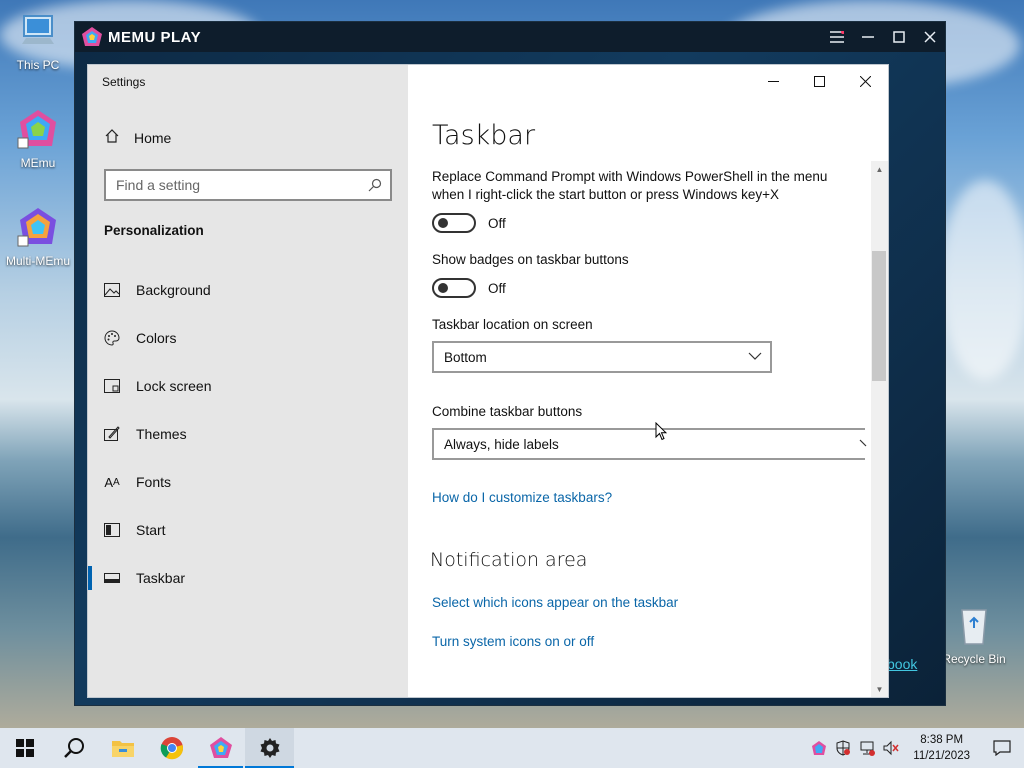  I want to click on search-input: Find a setting, so click(248, 185).